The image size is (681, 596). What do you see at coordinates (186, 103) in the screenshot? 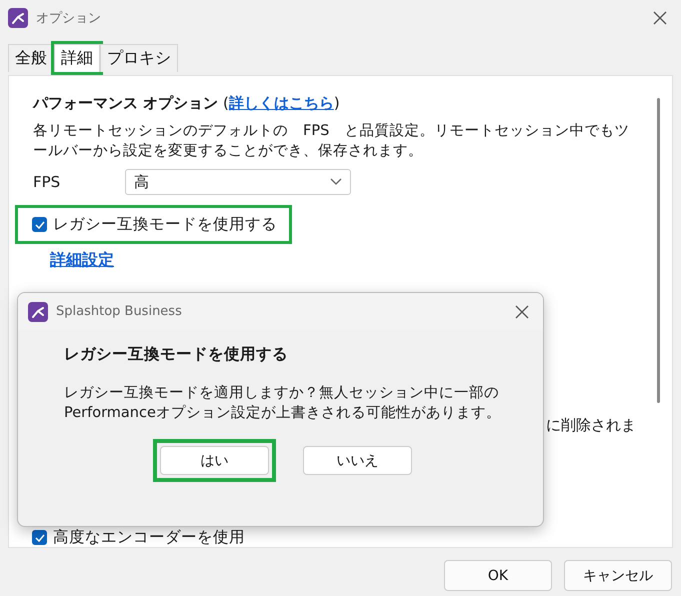
I see `section-heading: パフォーマンス オプション (詳しくはこちら)` at bounding box center [186, 103].